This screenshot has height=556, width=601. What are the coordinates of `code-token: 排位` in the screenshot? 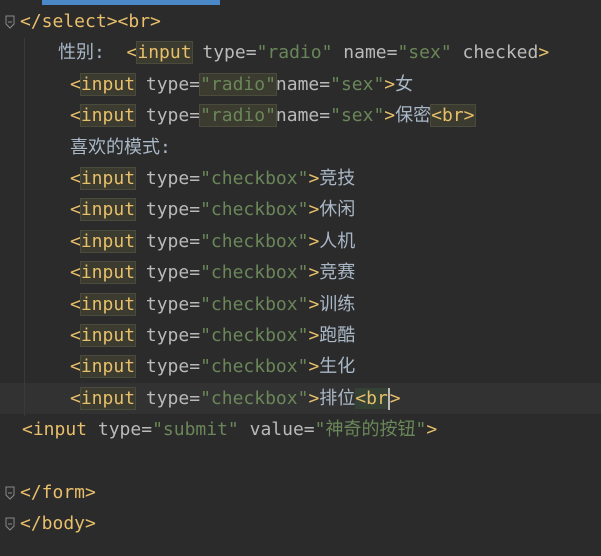 It's located at (337, 398).